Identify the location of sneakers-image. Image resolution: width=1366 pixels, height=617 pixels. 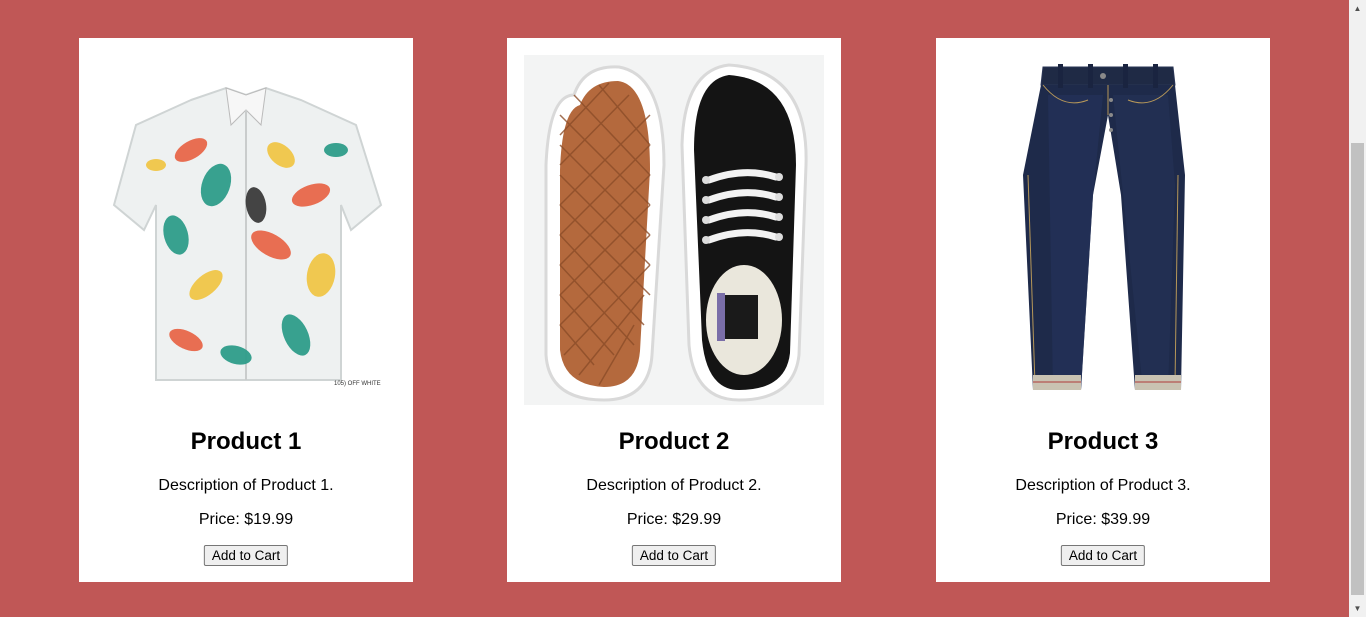
(674, 230).